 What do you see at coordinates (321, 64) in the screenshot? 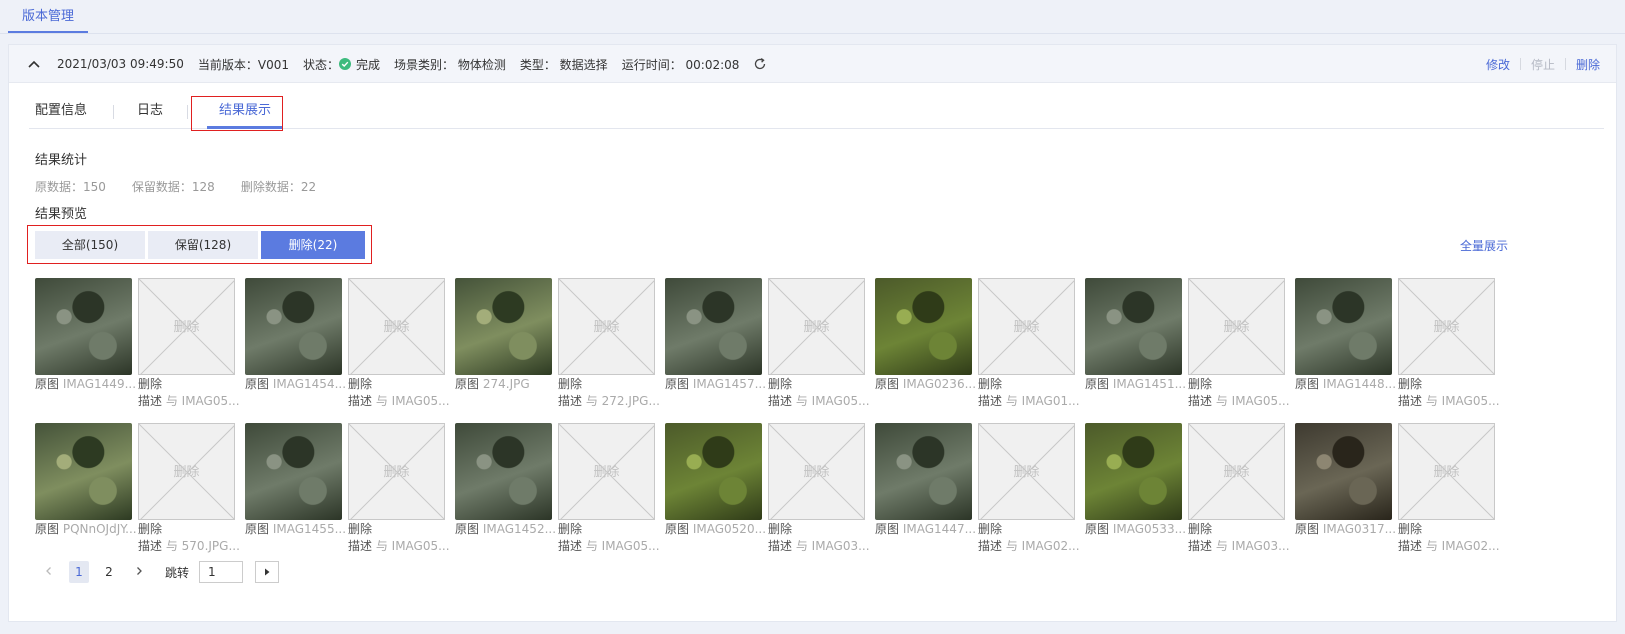
I see `status-label: 状态：` at bounding box center [321, 64].